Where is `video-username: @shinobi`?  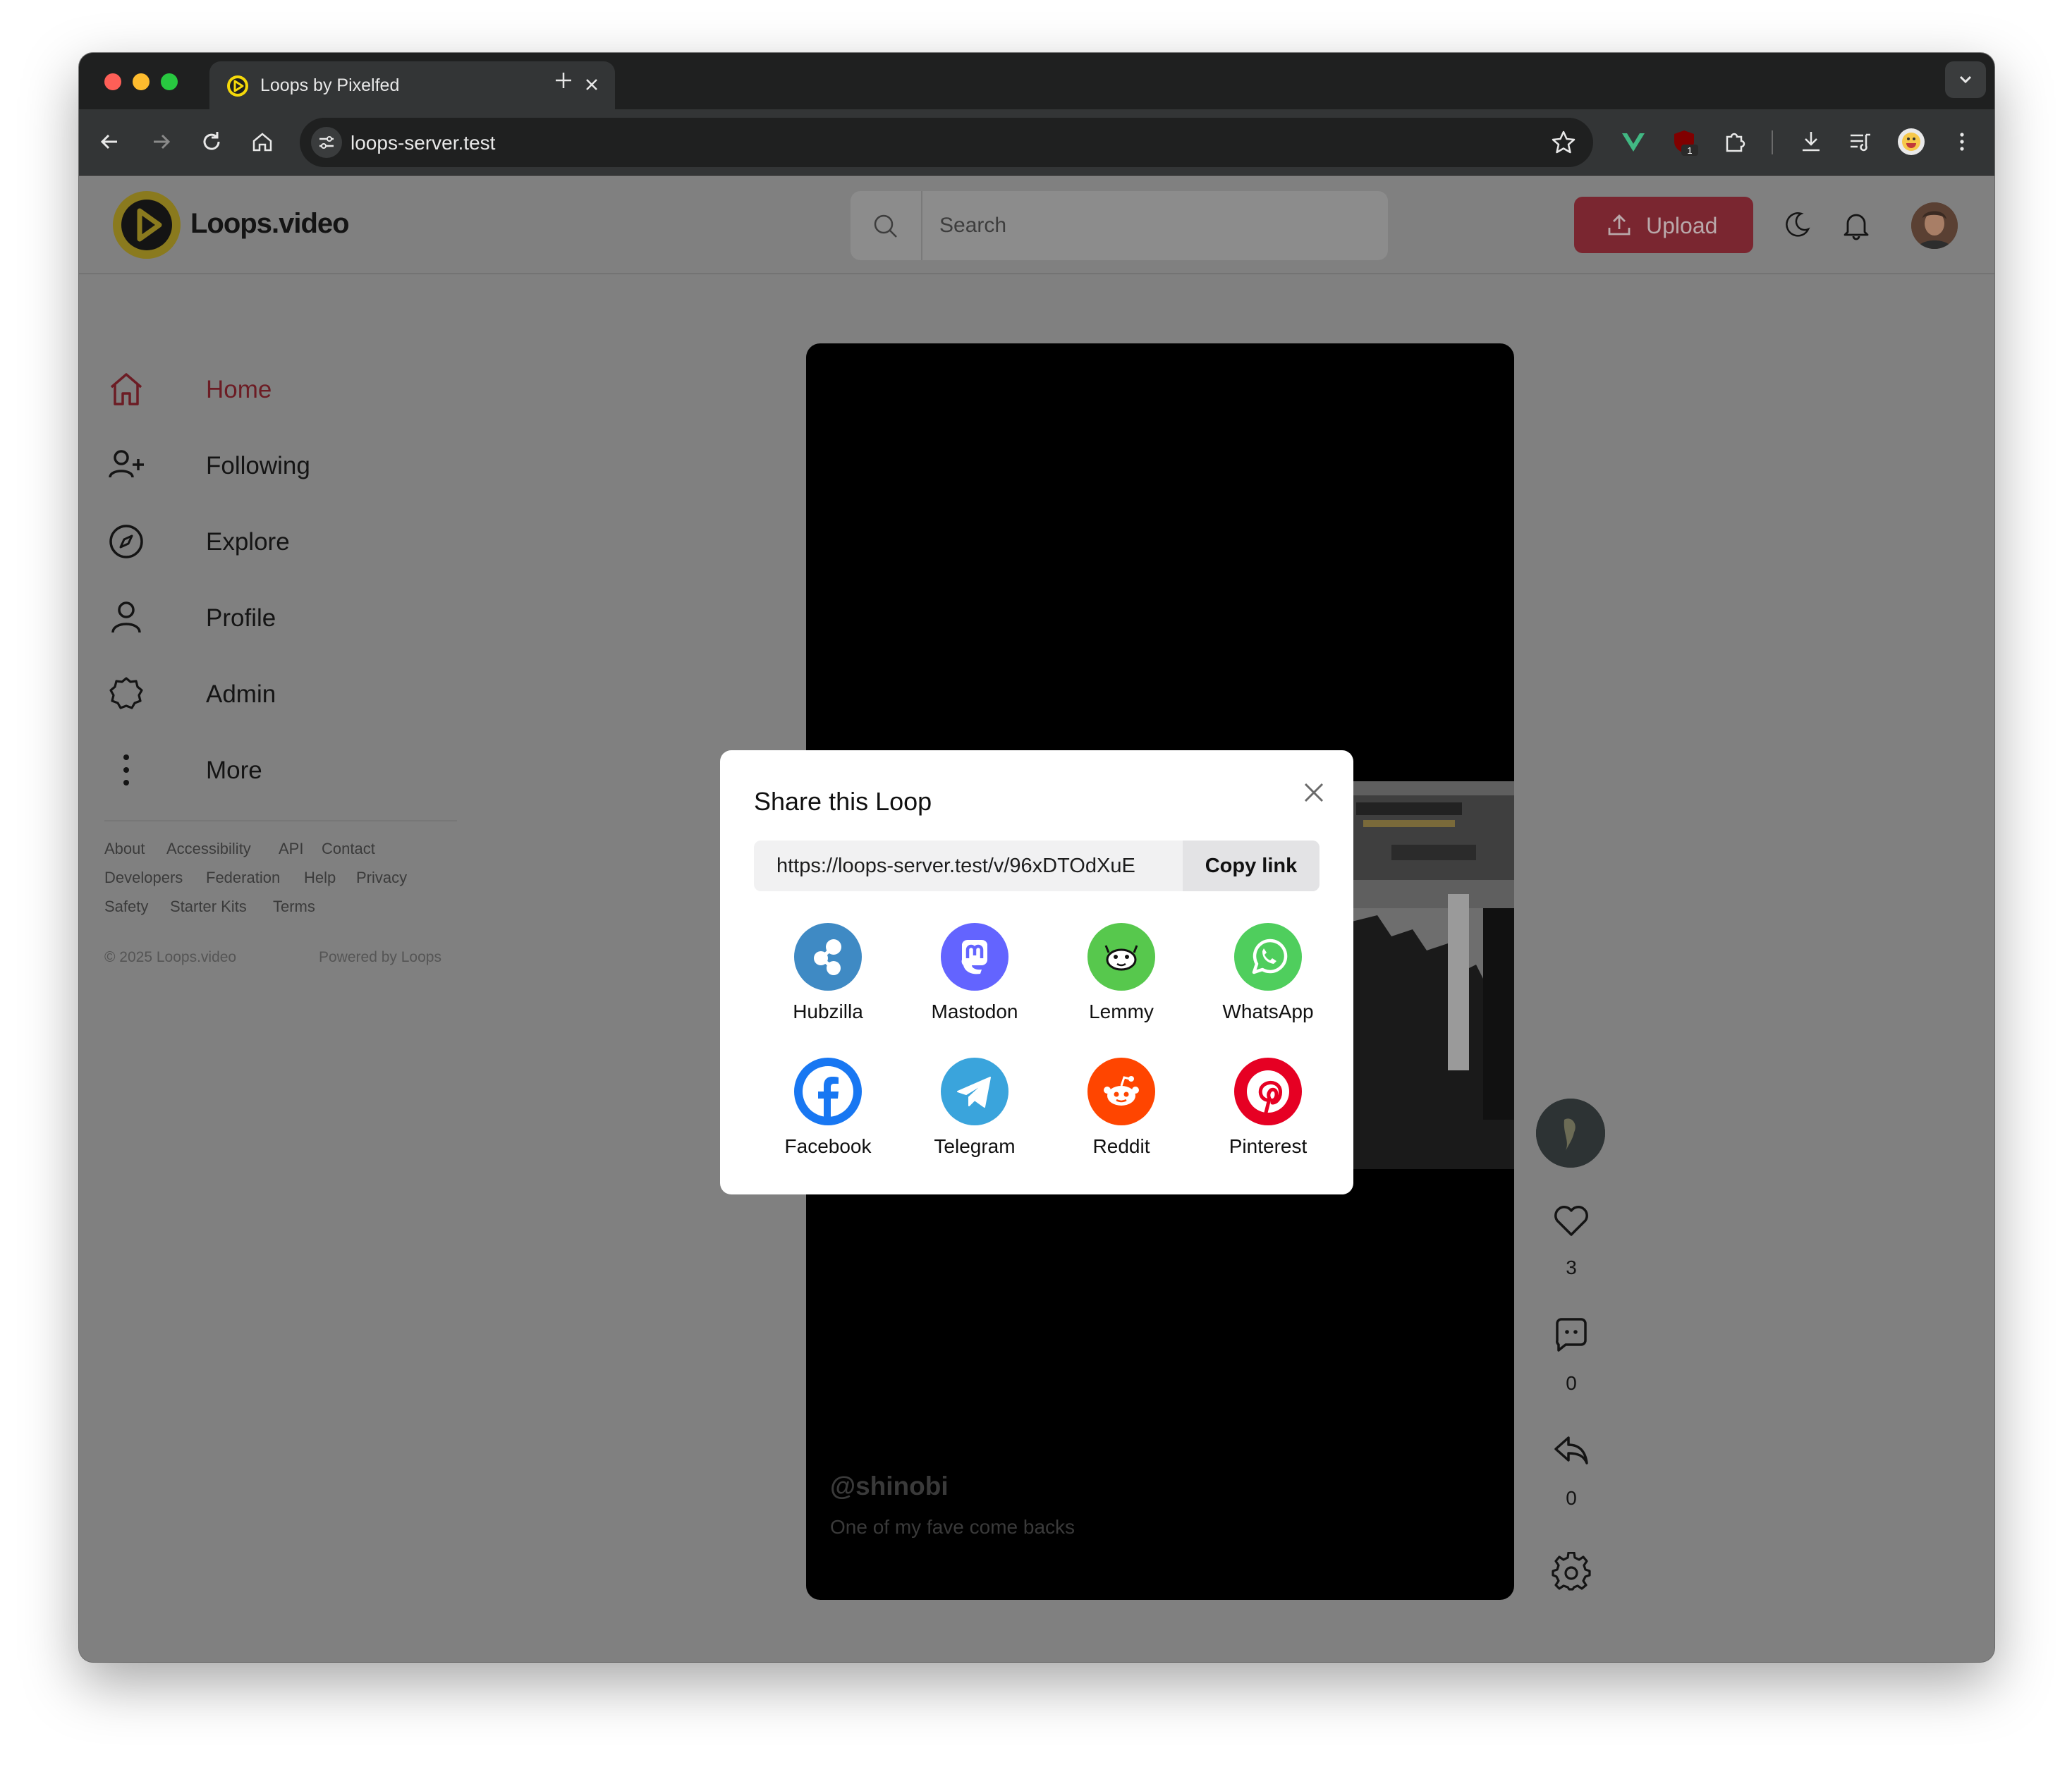
video-username: @shinobi is located at coordinates (889, 1487).